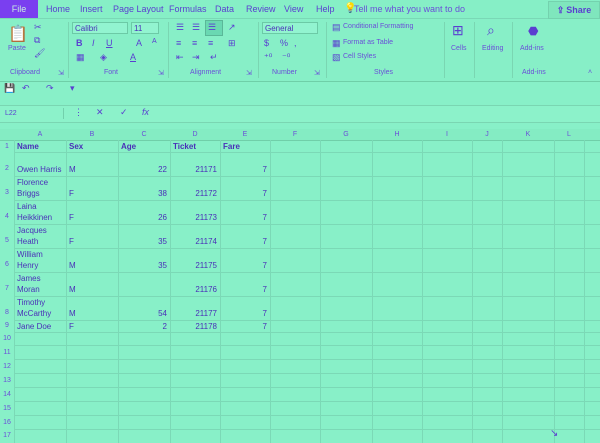 This screenshot has width=600, height=443. Describe the element at coordinates (19, 9) in the screenshot. I see `tab-file: File` at that location.